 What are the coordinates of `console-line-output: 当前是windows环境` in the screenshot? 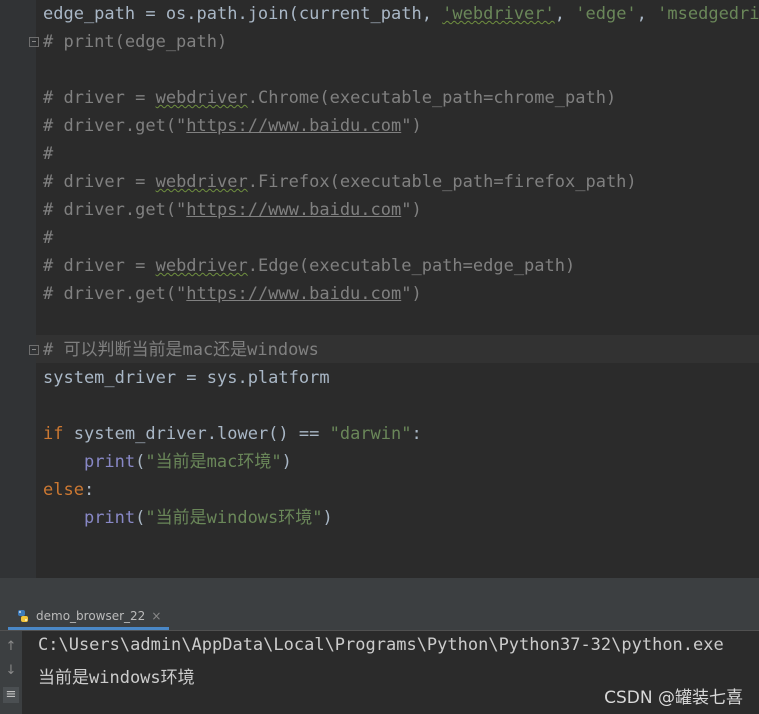 It's located at (116, 678).